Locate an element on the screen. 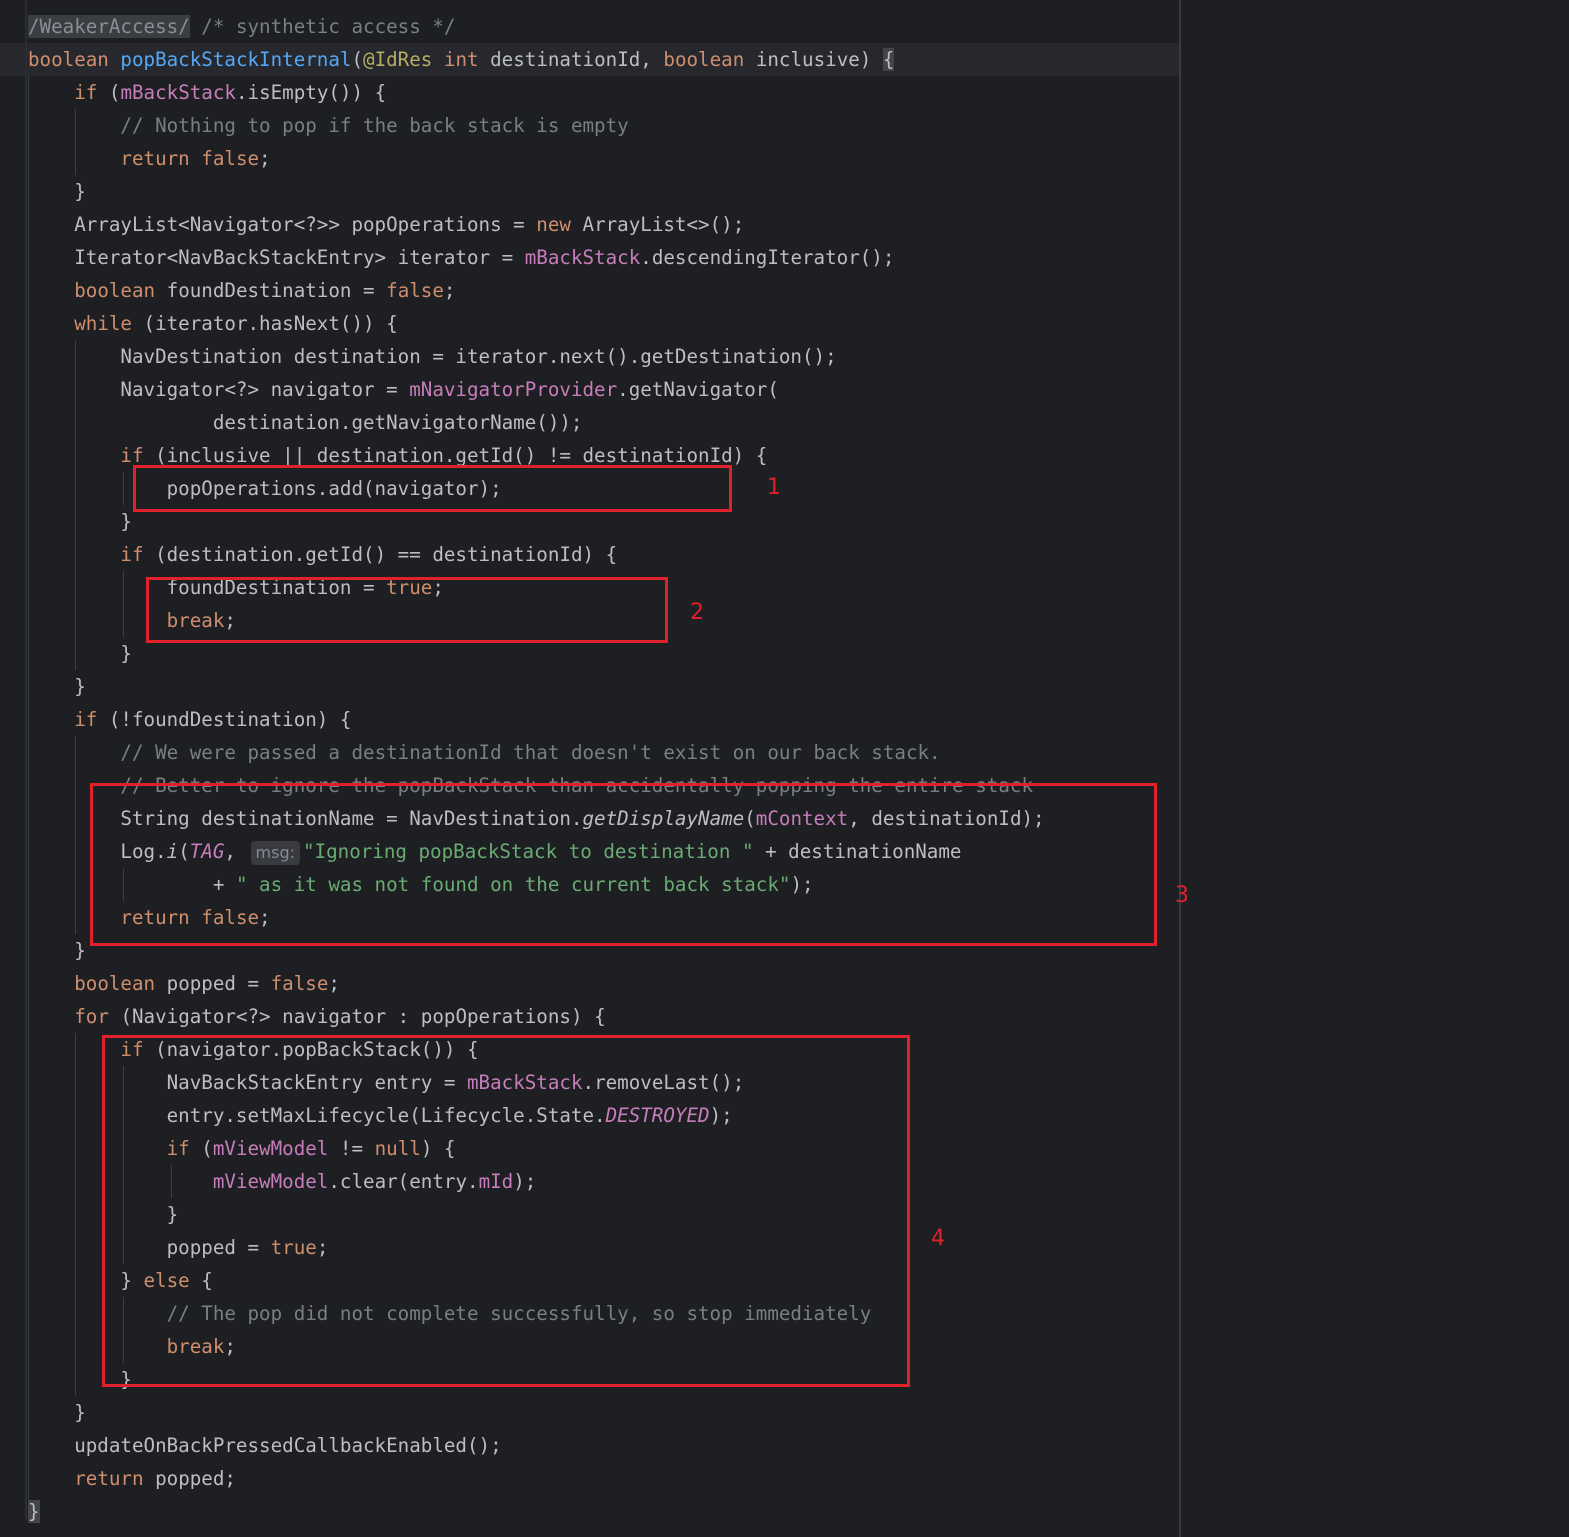 This screenshot has height=1537, width=1569. code-line: if (mBackStack.isEmpty()) { is located at coordinates (207, 92).